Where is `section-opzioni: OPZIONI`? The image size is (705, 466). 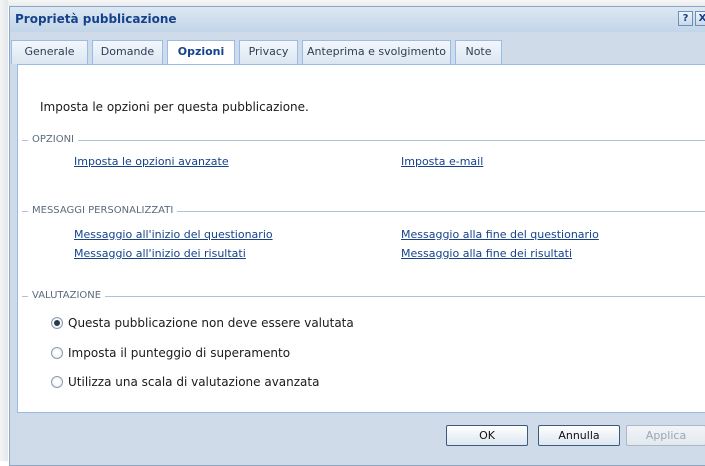
section-opzioni: OPZIONI is located at coordinates (363, 140).